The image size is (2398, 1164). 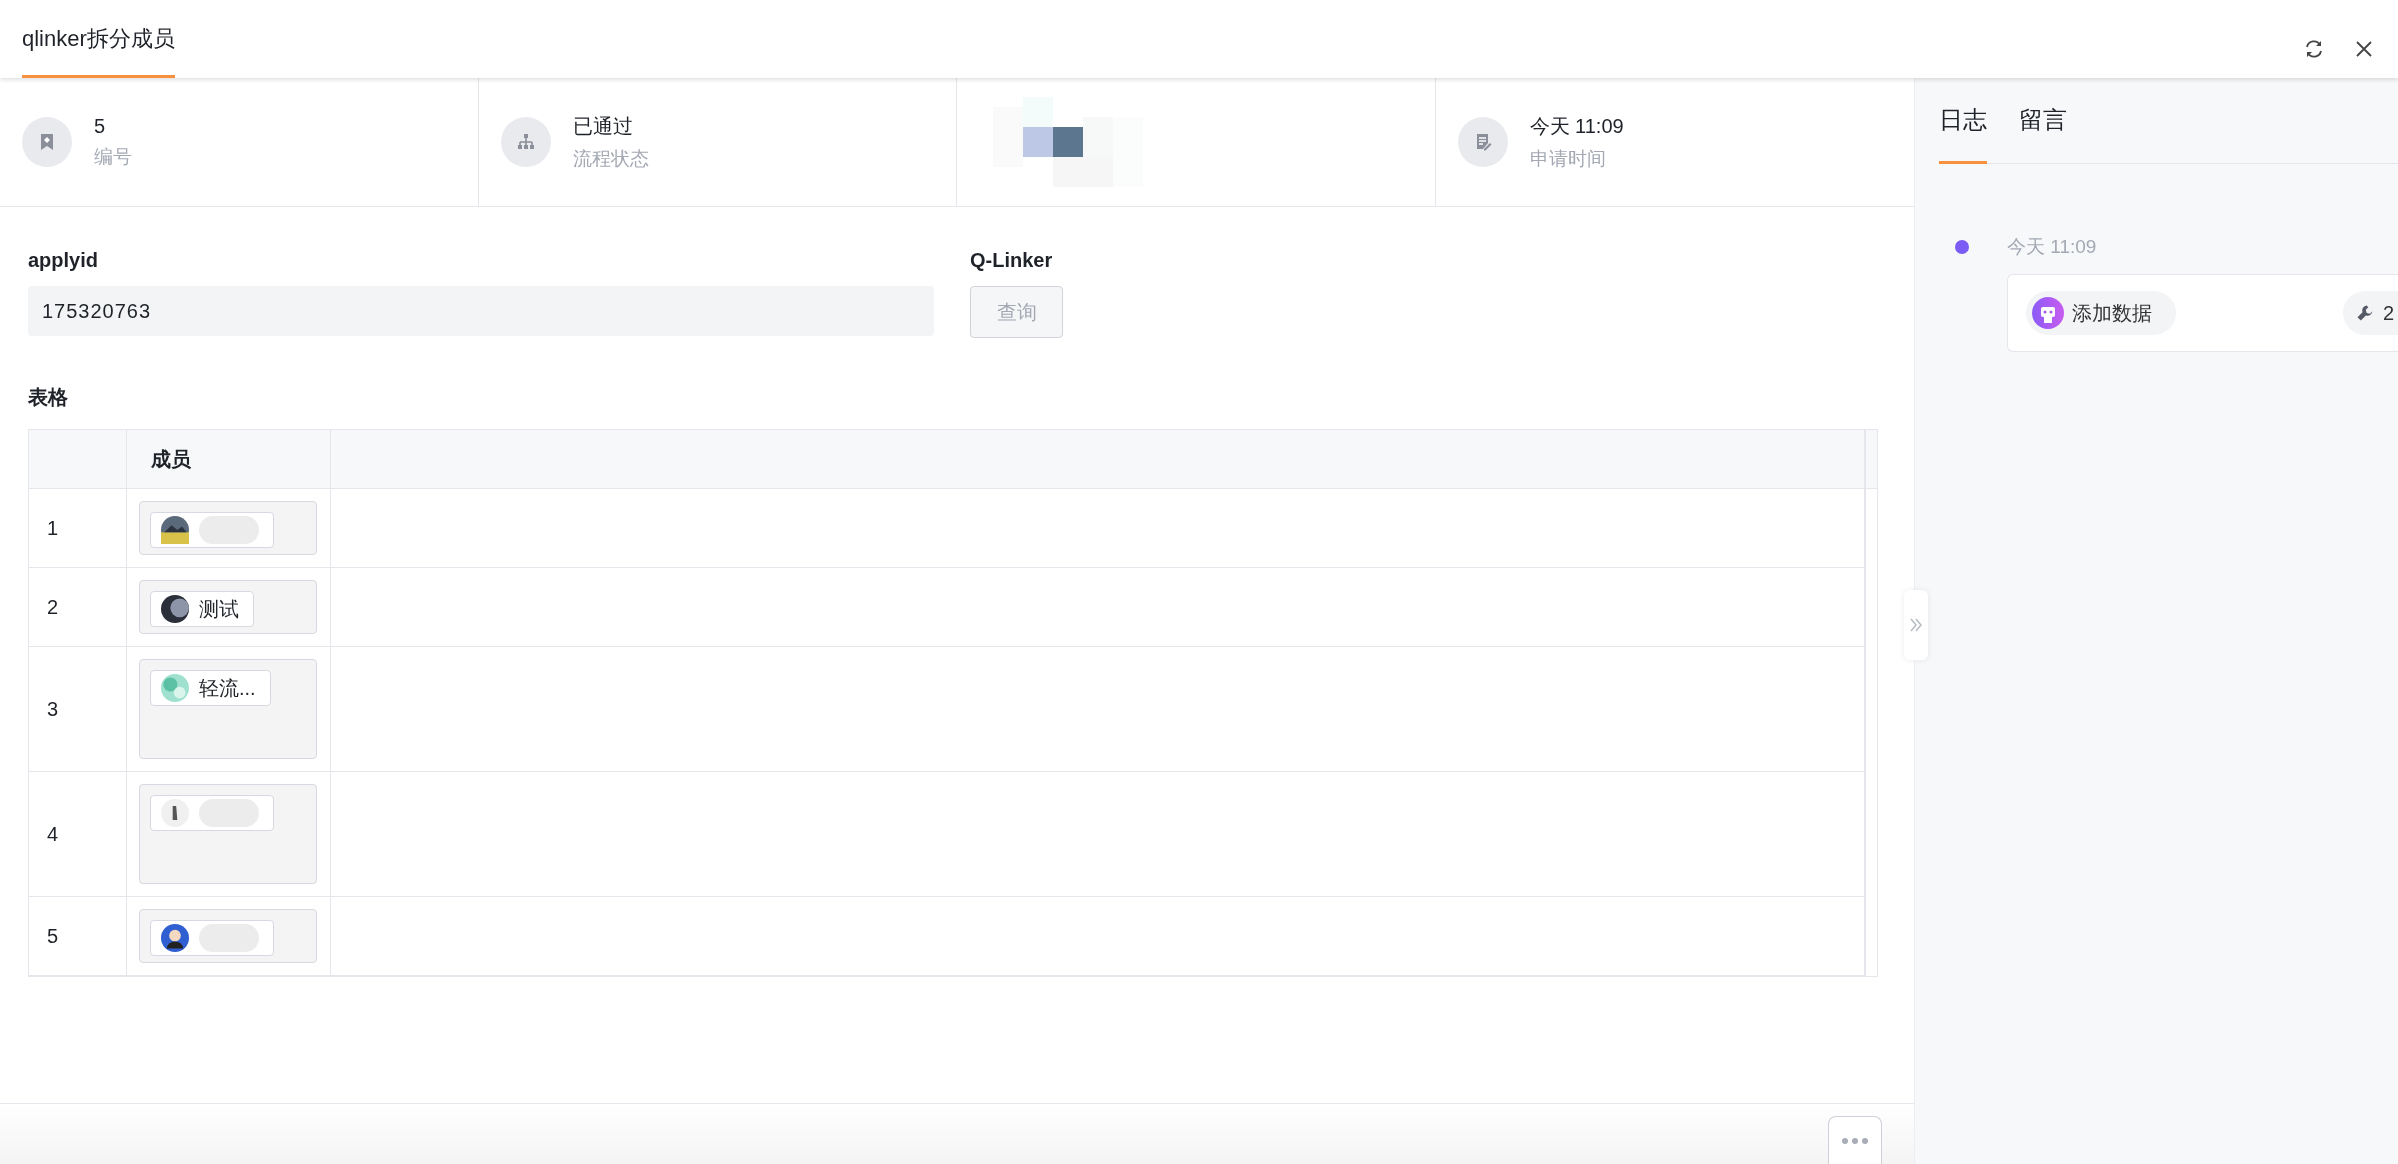 I want to click on robot-icon, so click(x=2048, y=313).